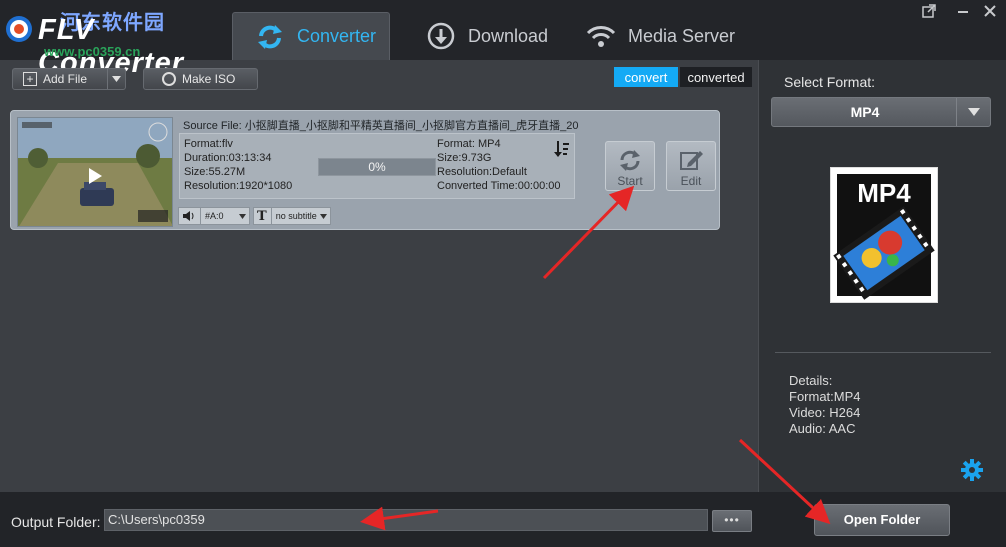  I want to click on input-duration: Duration:03:13:34, so click(228, 158).